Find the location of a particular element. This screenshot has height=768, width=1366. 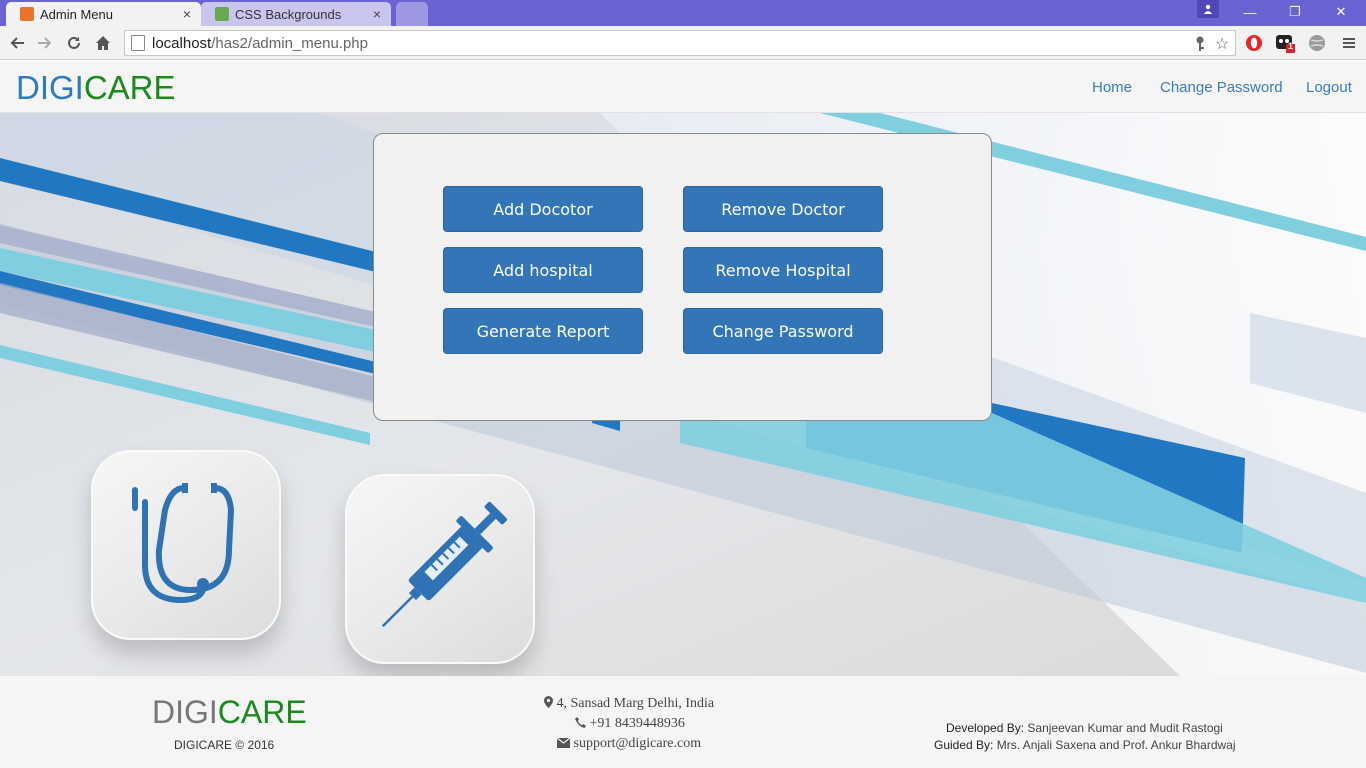

developed-by-label: Developed By: is located at coordinates (985, 728).